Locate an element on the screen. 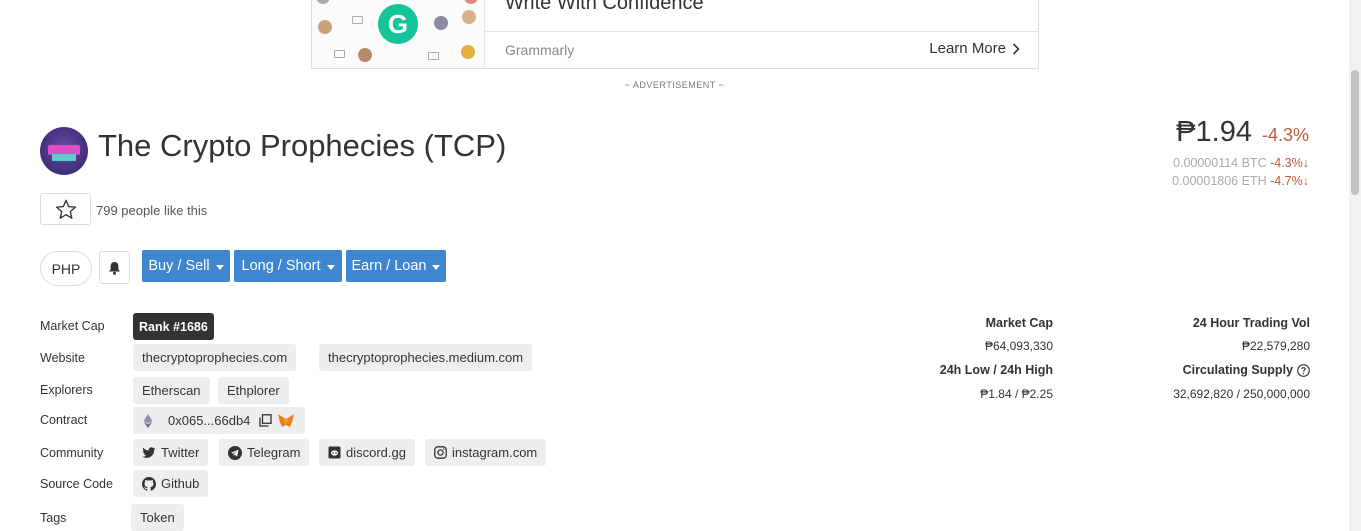  price-value: ₱1.94 is located at coordinates (1214, 132).